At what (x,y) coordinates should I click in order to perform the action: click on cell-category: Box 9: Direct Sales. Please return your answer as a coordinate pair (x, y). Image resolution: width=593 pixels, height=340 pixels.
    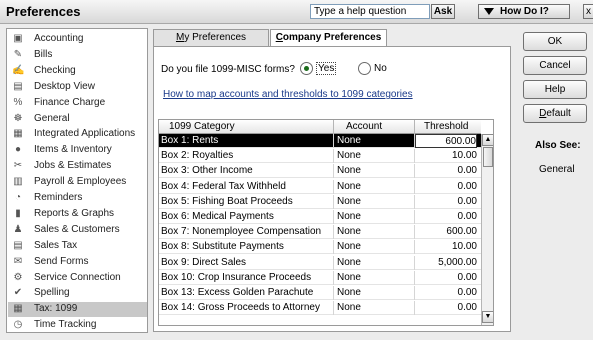
    Looking at the image, I should click on (246, 262).